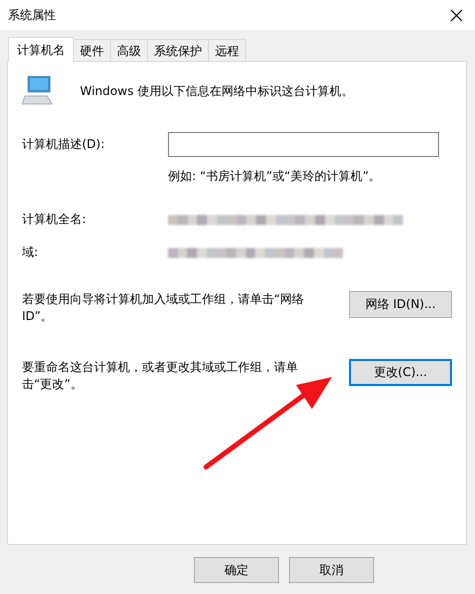  What do you see at coordinates (331, 570) in the screenshot?
I see `dialog-button: 取消` at bounding box center [331, 570].